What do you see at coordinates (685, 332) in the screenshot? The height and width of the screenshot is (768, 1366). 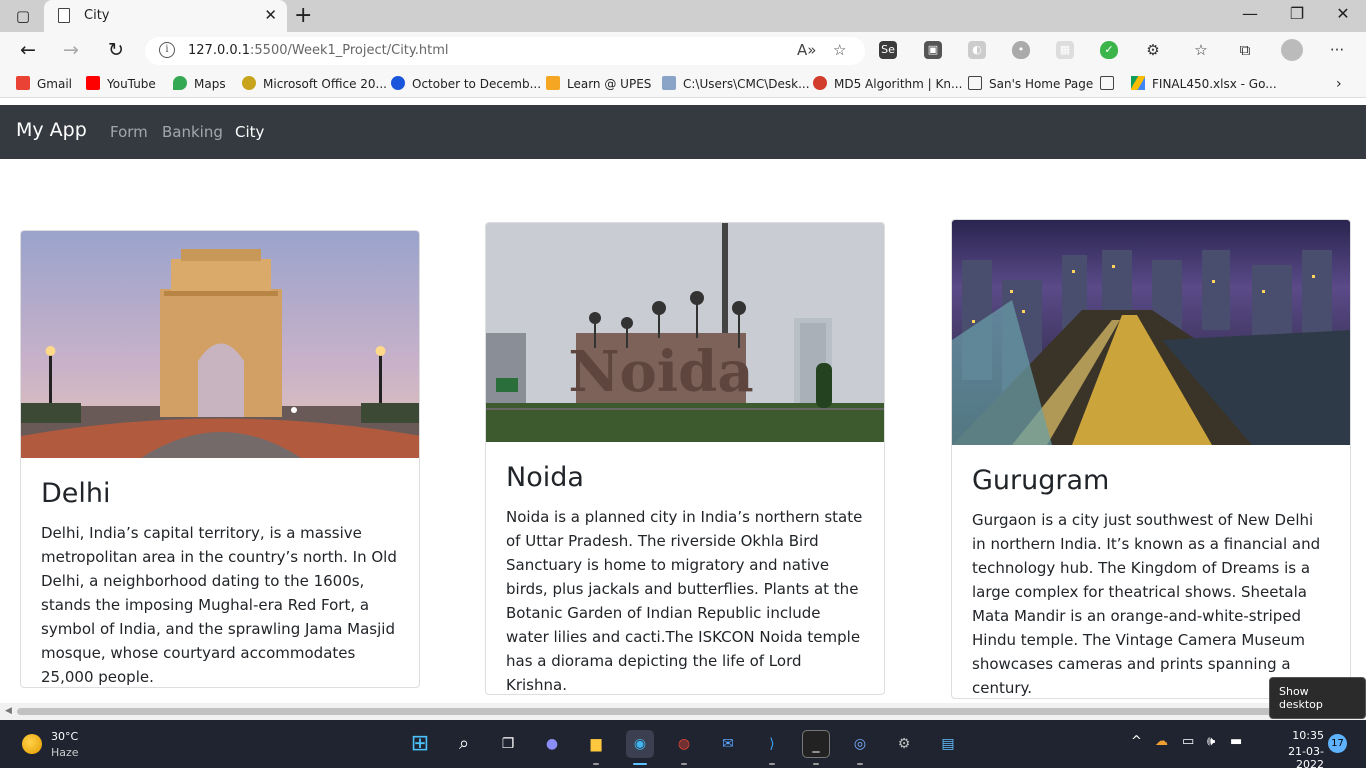 I see `noida-image: Noida` at bounding box center [685, 332].